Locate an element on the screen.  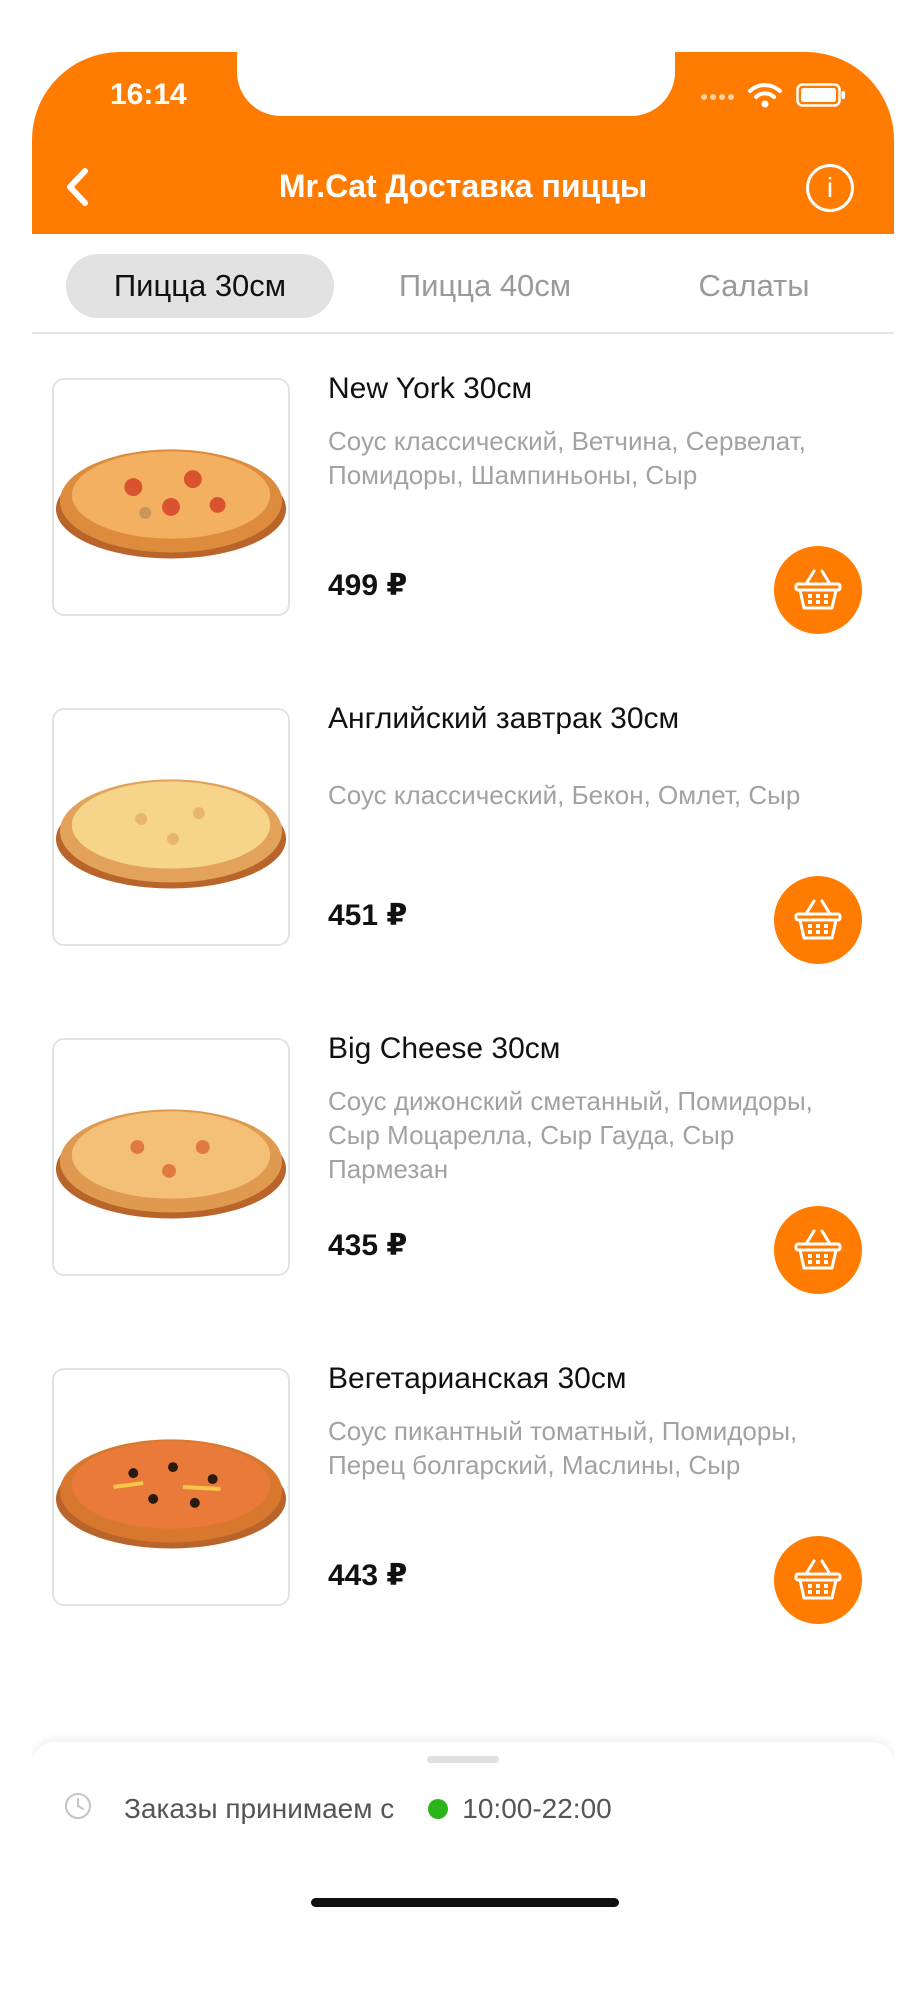
tab-pizza-40: Пицца 40см is located at coordinates (485, 286).